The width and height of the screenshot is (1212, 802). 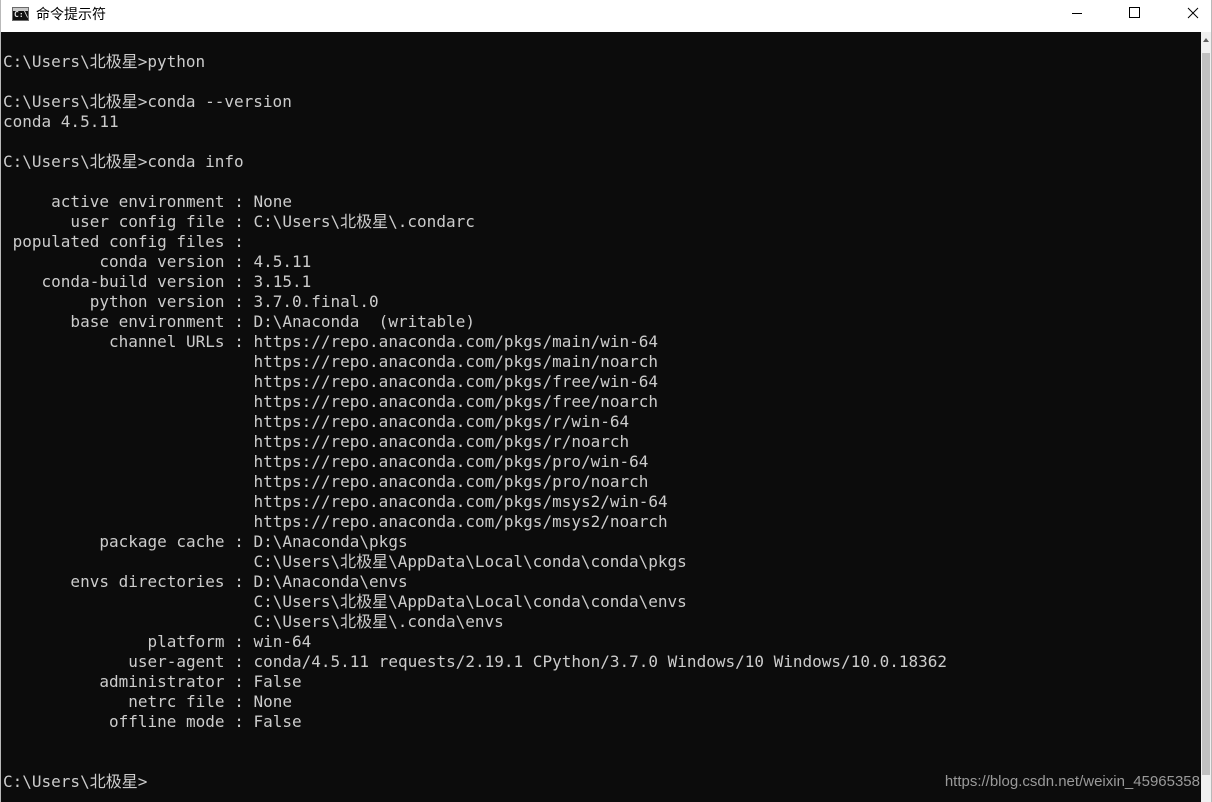 What do you see at coordinates (104, 61) in the screenshot?
I see `console-line: C:\Users\北极星>python` at bounding box center [104, 61].